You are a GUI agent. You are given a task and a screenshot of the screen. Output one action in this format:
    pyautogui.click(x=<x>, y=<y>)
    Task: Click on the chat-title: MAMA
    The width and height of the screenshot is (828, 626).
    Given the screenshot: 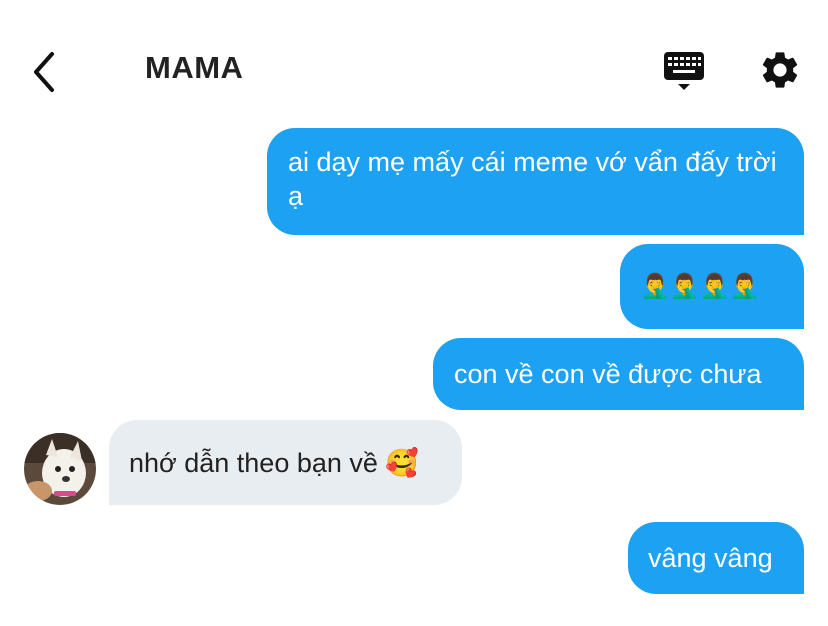 What is the action you would take?
    pyautogui.click(x=194, y=67)
    